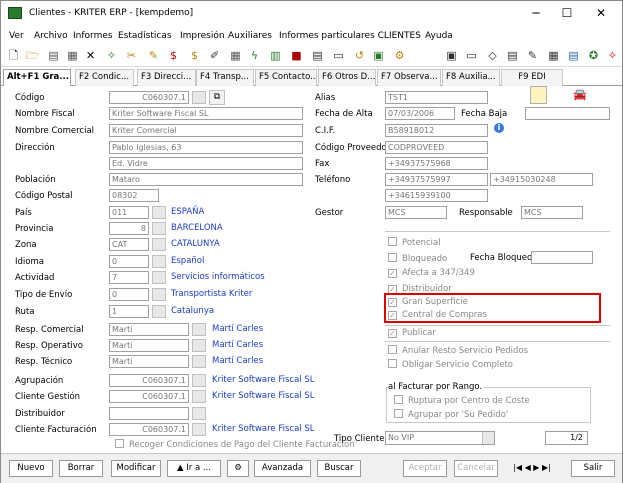 Image resolution: width=623 pixels, height=483 pixels. What do you see at coordinates (440, 438) in the screenshot?
I see `tipo-cliente-select: No VIP` at bounding box center [440, 438].